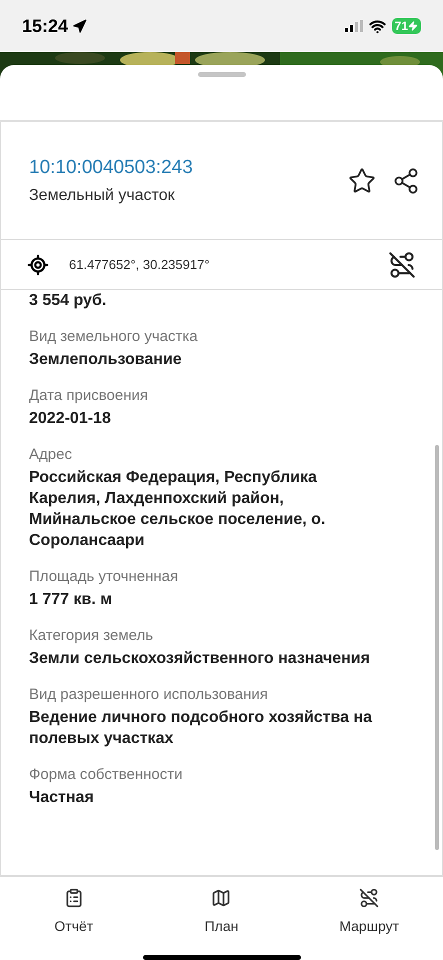 Image resolution: width=443 pixels, height=960 pixels. What do you see at coordinates (111, 167) in the screenshot?
I see `cadastral-number: 10:10:0040503:243` at bounding box center [111, 167].